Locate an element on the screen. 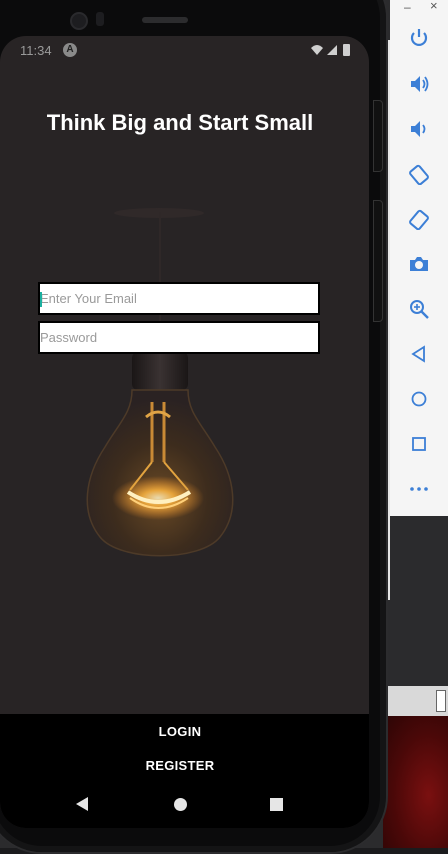  back-icon is located at coordinates (419, 354).